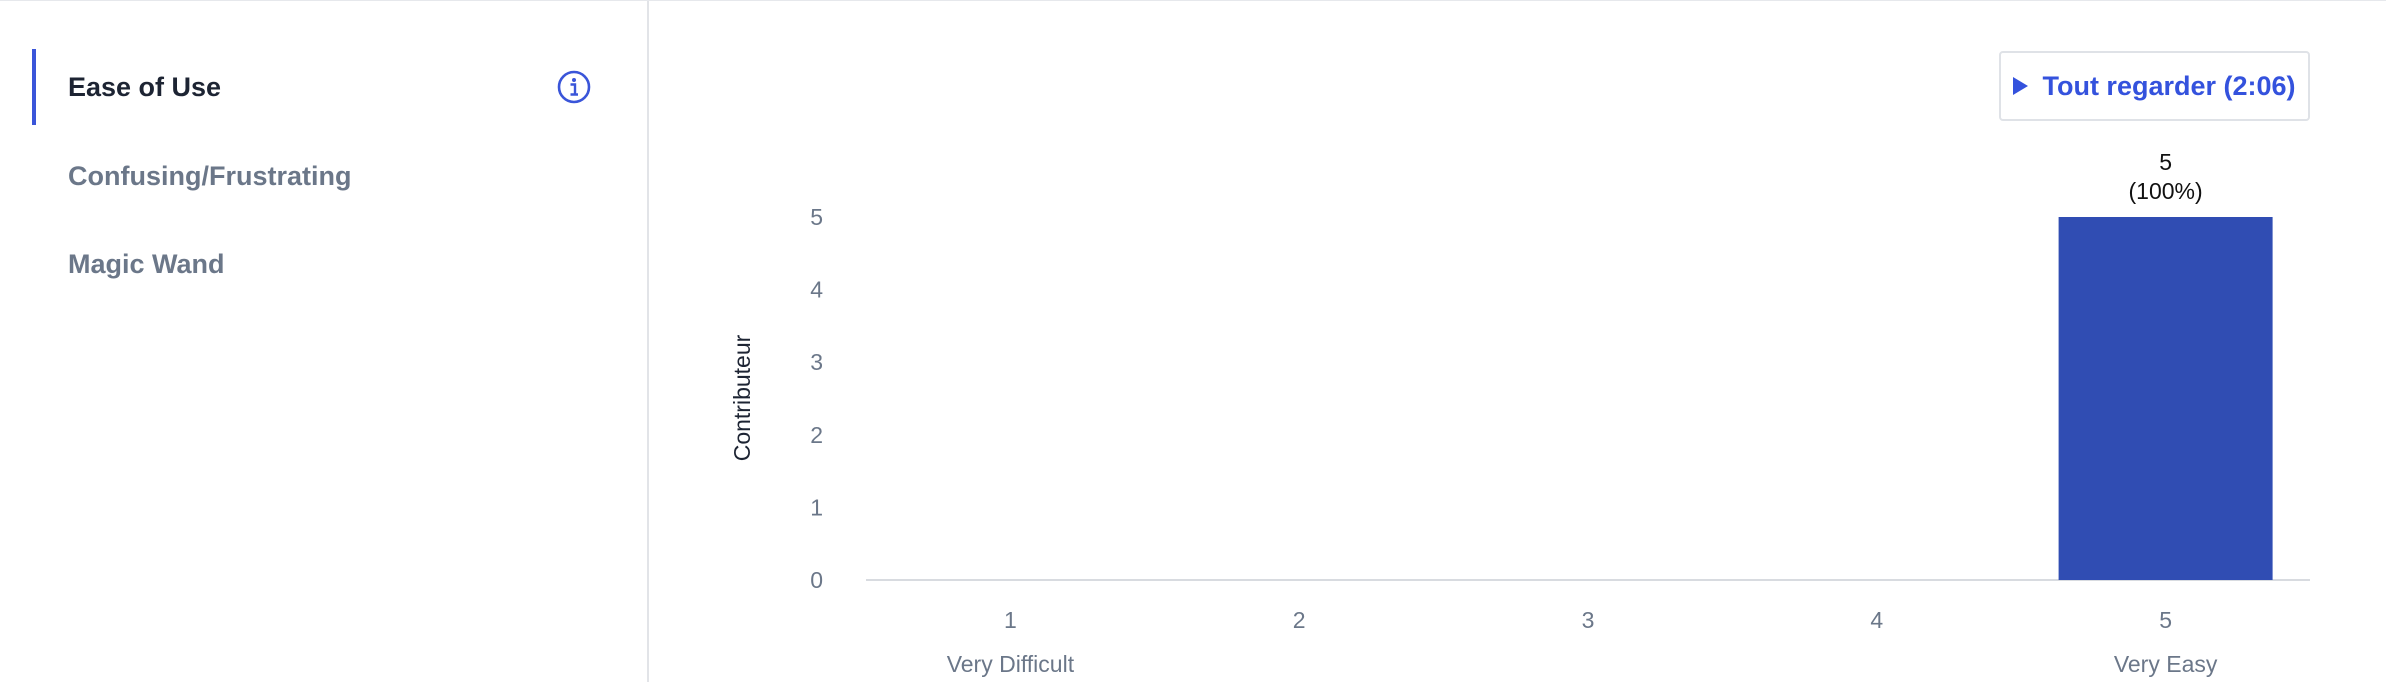 This screenshot has height=682, width=2386. Describe the element at coordinates (2165, 162) in the screenshot. I see `data-label-value: 5` at that location.